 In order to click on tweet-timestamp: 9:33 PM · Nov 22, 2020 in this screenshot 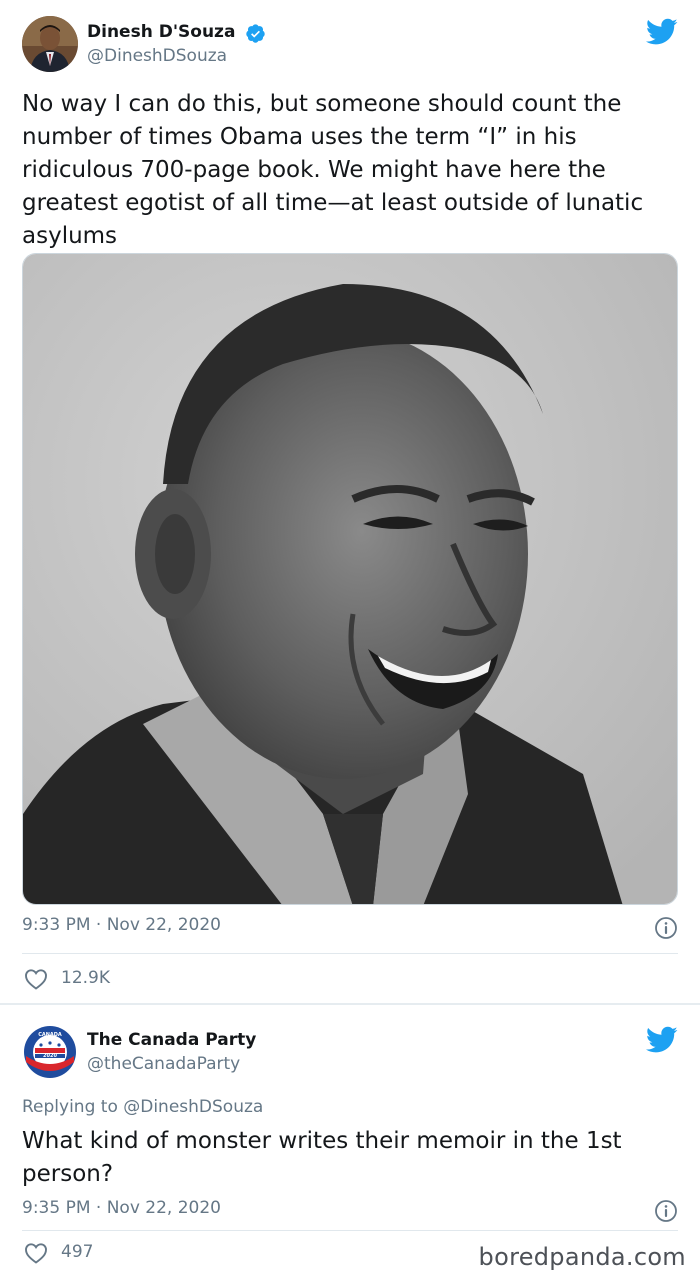, I will do `click(121, 925)`.